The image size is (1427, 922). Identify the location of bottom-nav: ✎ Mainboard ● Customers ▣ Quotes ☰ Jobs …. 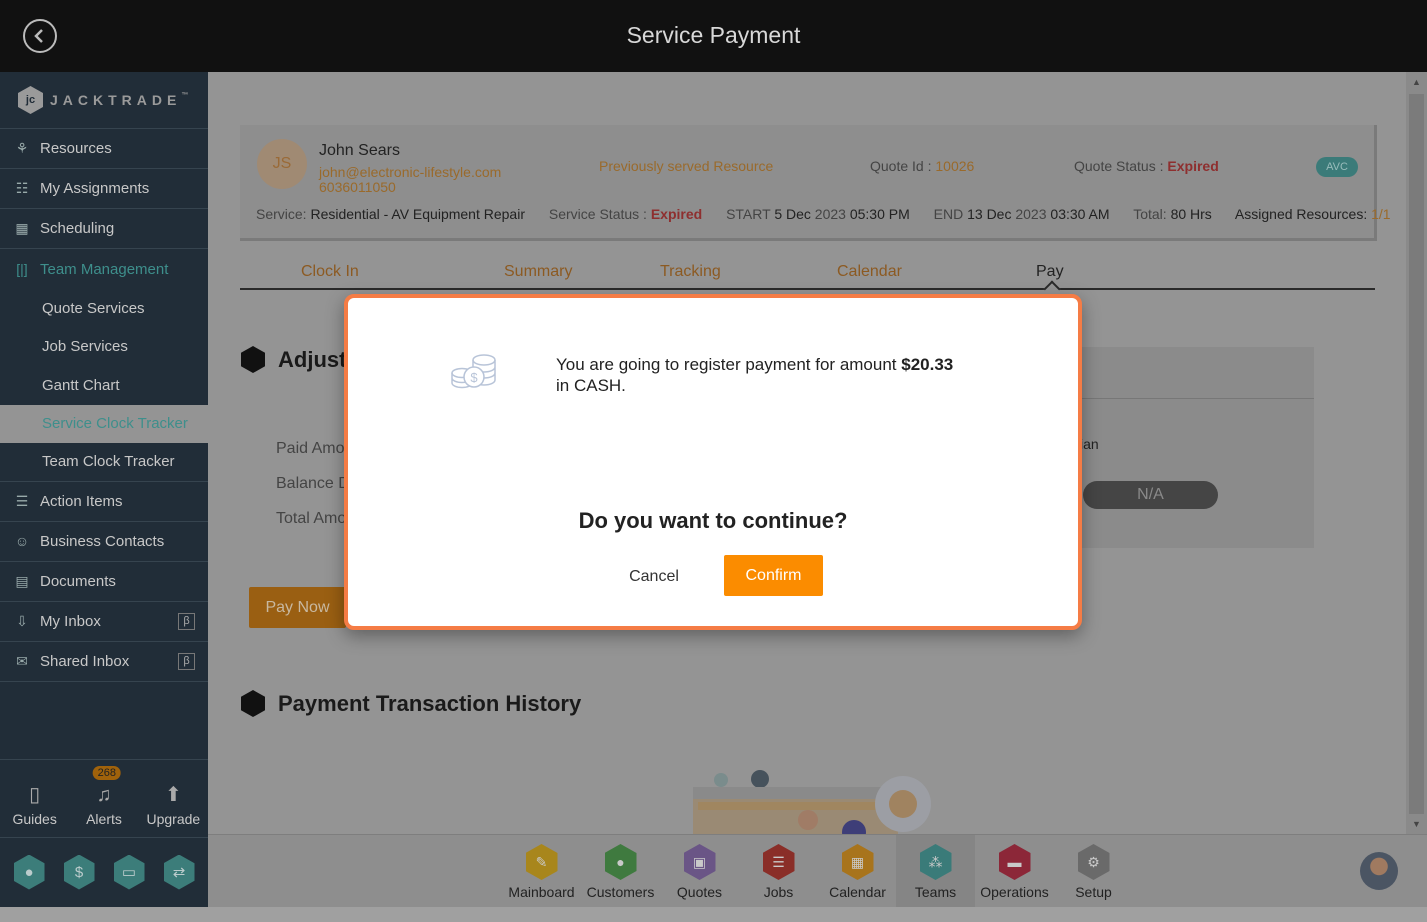
(817, 870).